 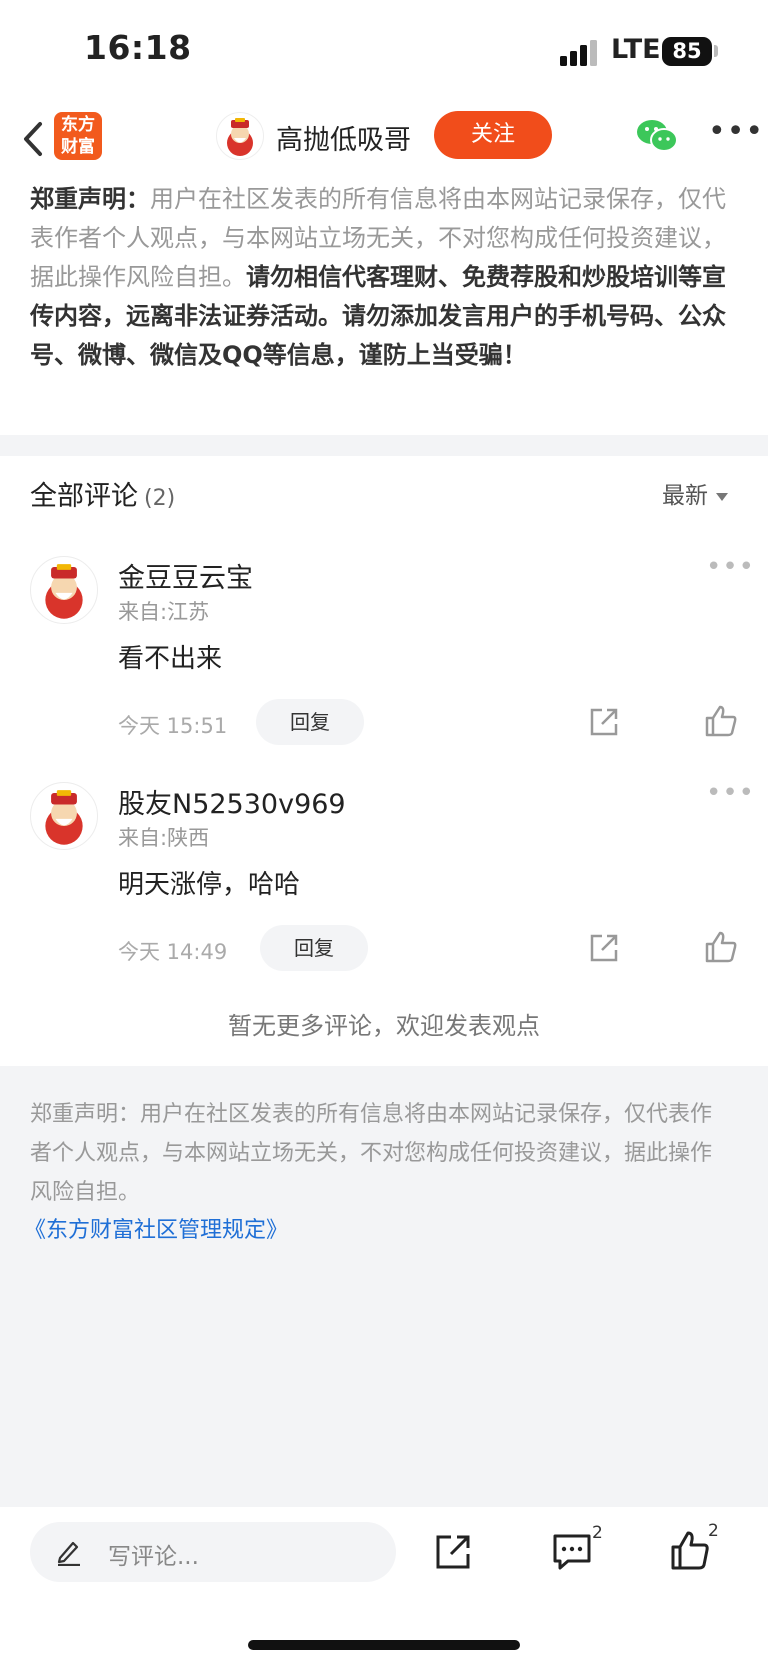 I want to click on network-type: LTE, so click(x=636, y=49).